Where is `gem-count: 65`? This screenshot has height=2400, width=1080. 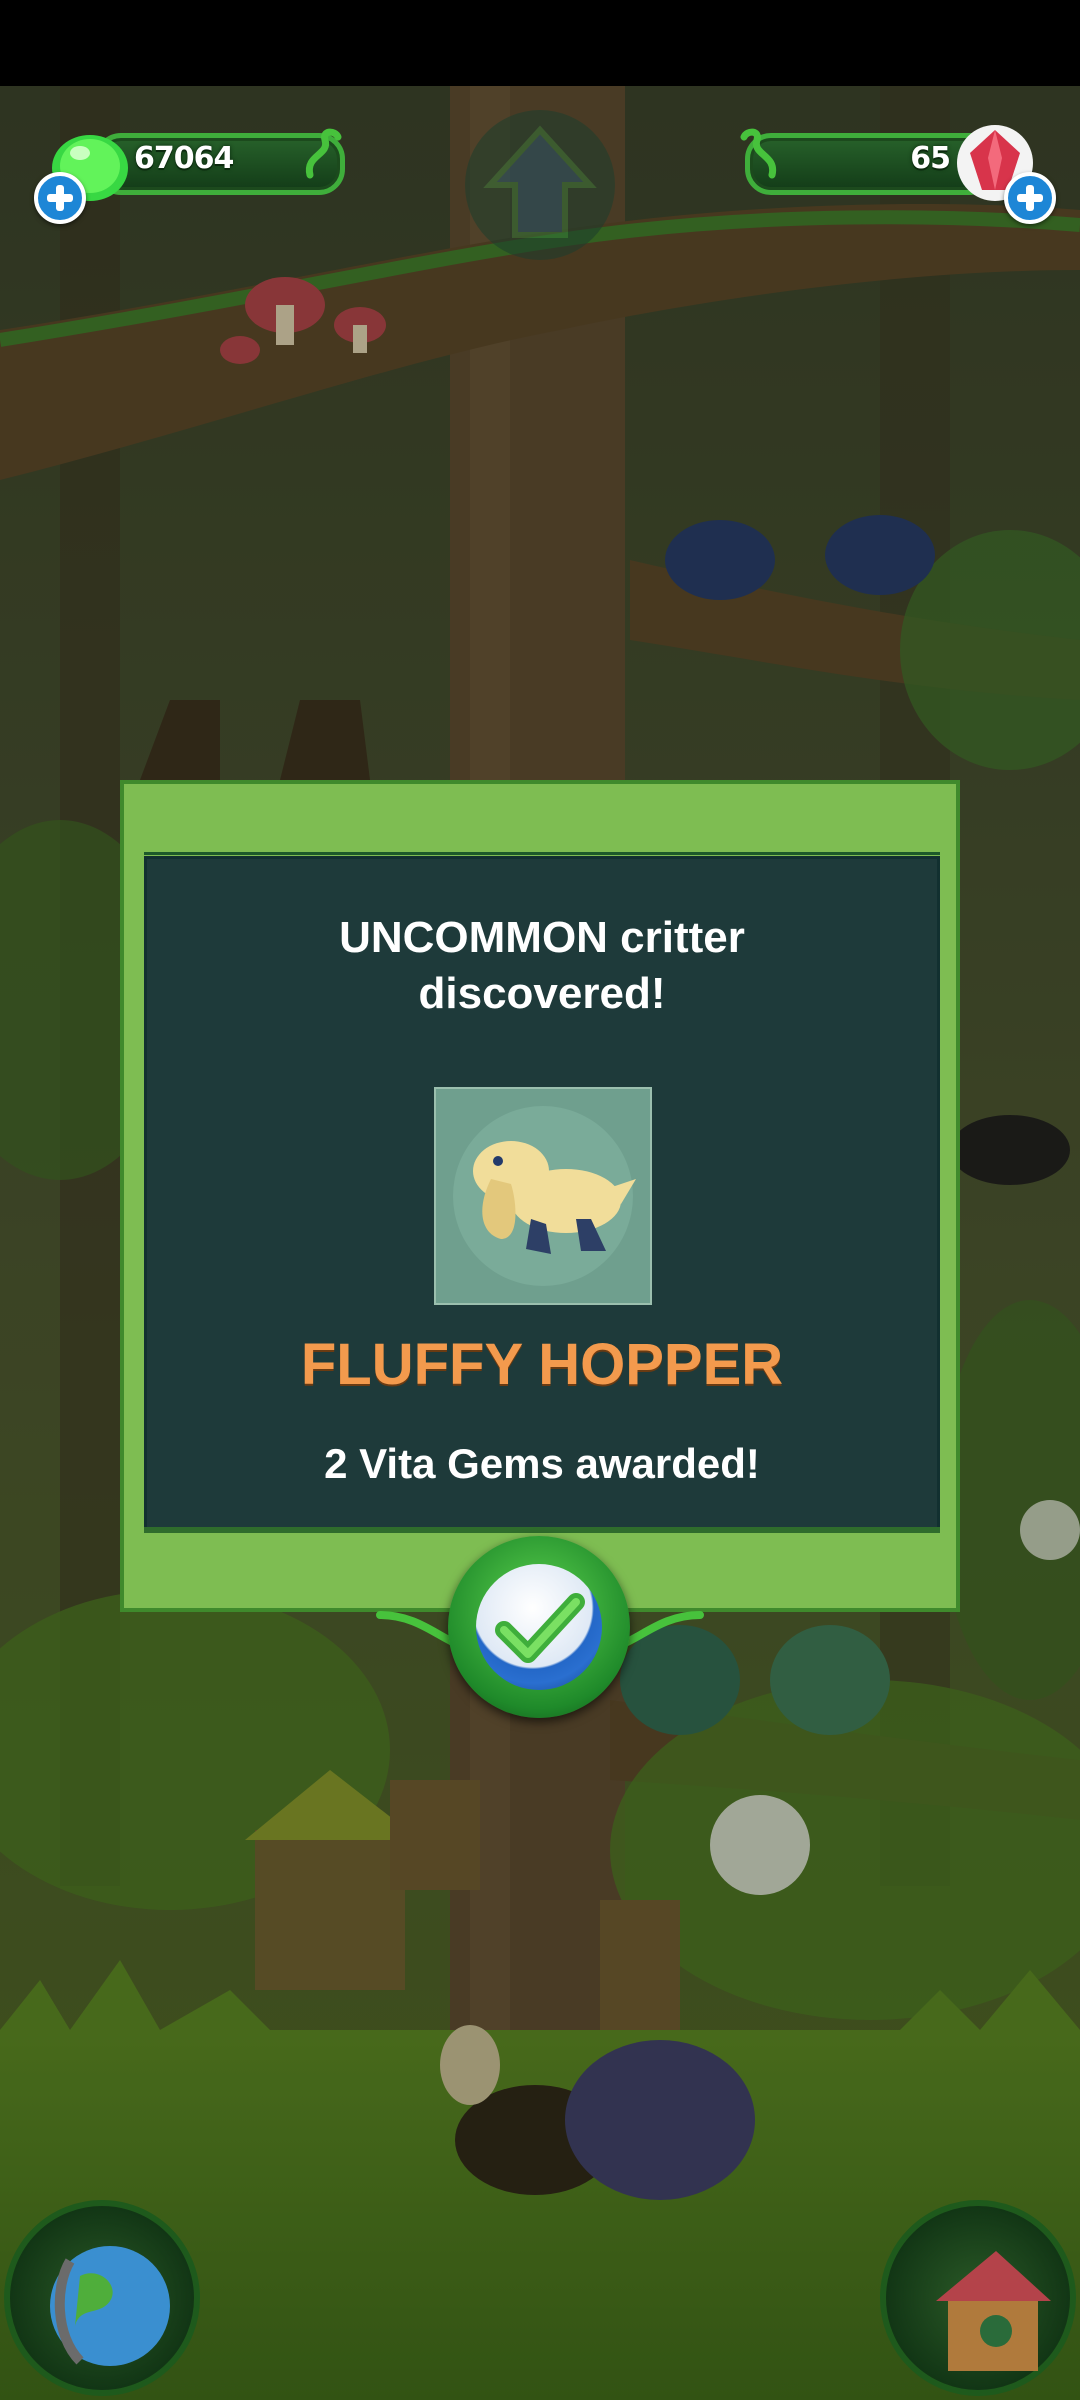 gem-count: 65 is located at coordinates (930, 158).